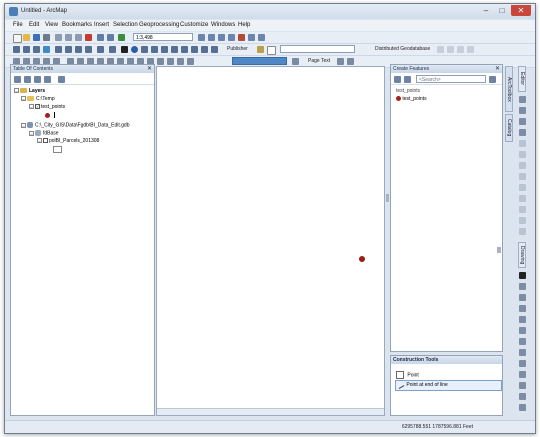 The height and width of the screenshot is (437, 540). I want to click on arctoolbox-tab: ArcToolbox, so click(509, 89).